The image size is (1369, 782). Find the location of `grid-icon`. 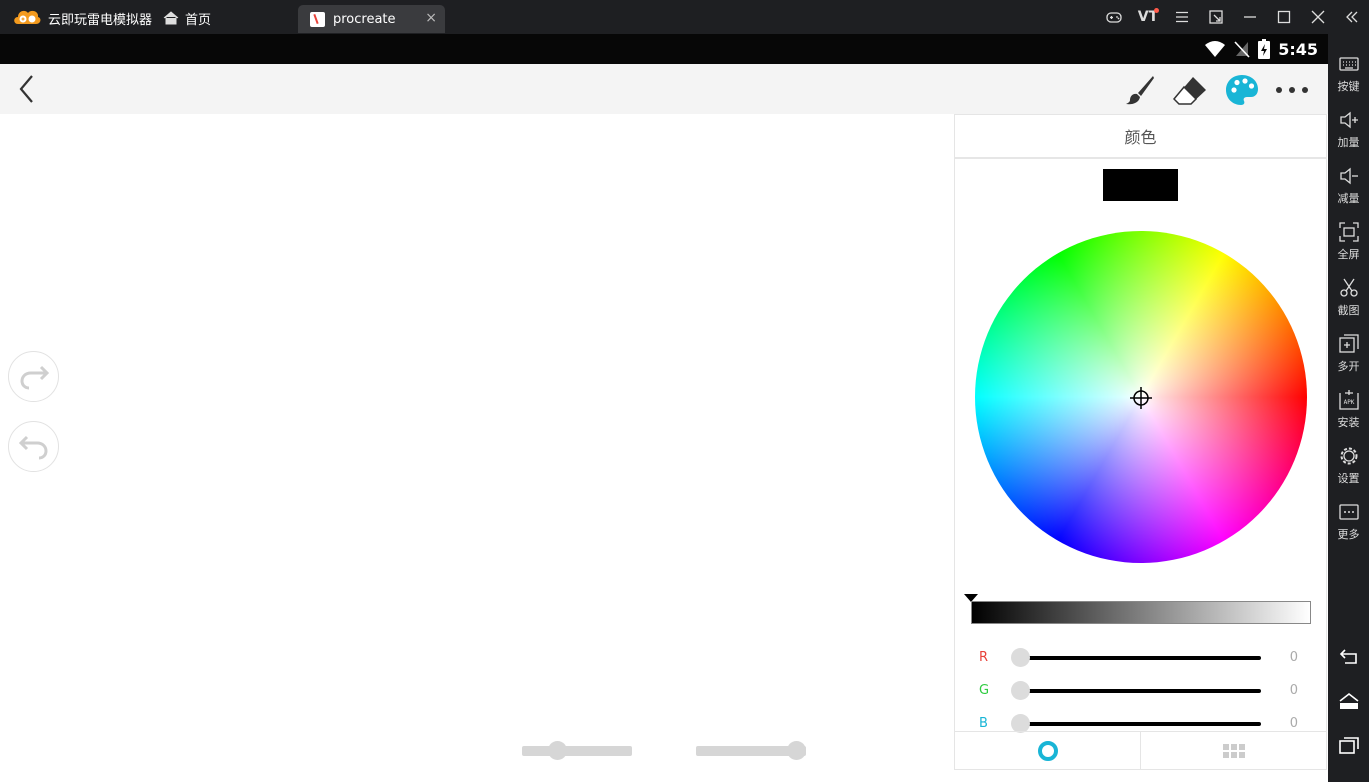

grid-icon is located at coordinates (1233, 750).